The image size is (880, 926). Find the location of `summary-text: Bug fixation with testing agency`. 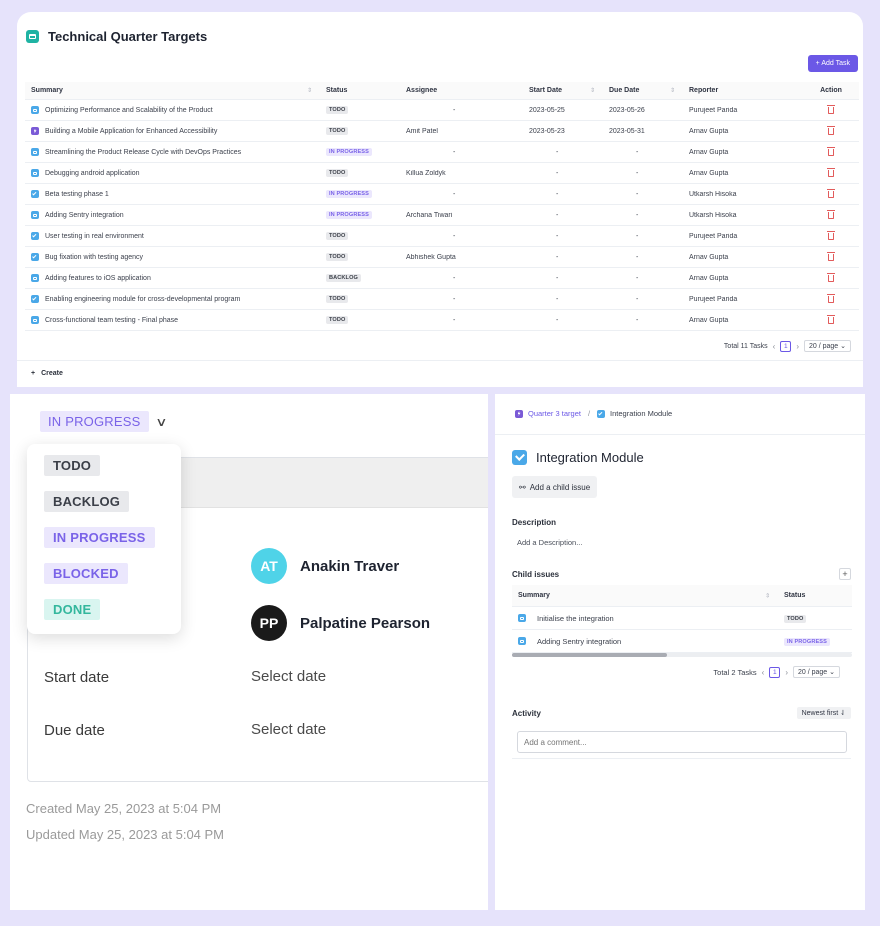

summary-text: Bug fixation with testing agency is located at coordinates (94, 257).